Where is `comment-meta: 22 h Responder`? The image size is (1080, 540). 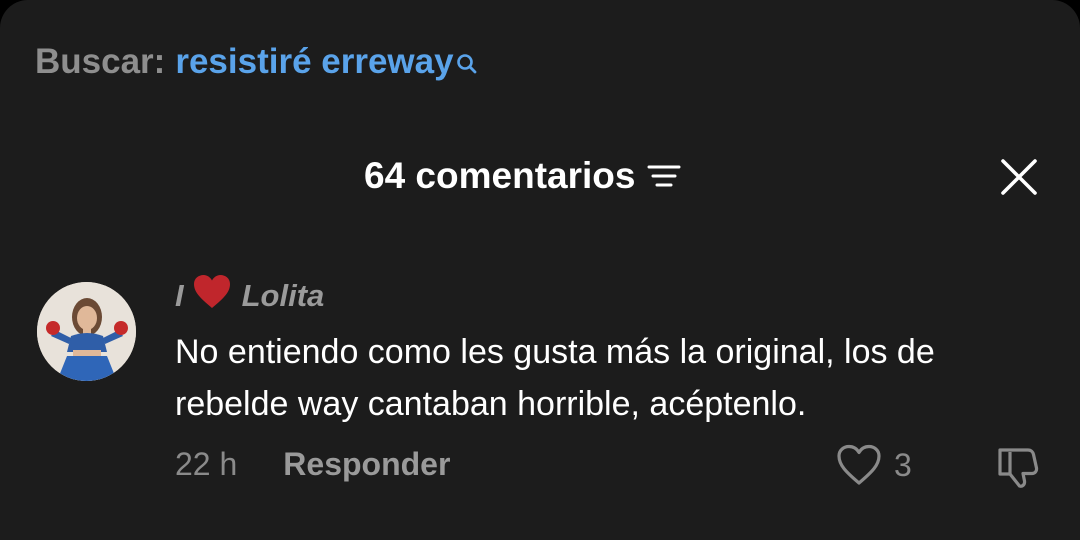
comment-meta: 22 h Responder is located at coordinates (312, 464).